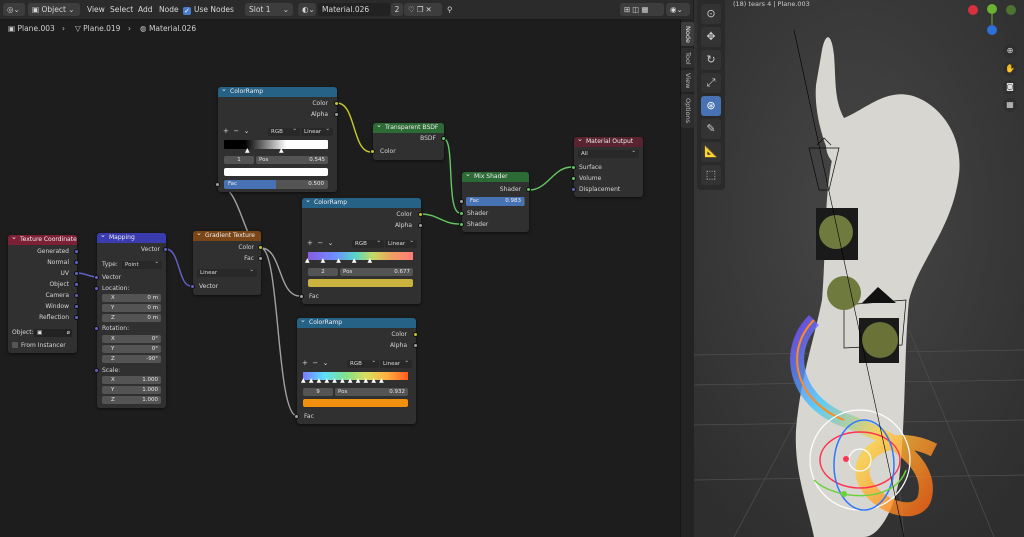  Describe the element at coordinates (687, 111) in the screenshot. I see `tab-options: Options` at that location.